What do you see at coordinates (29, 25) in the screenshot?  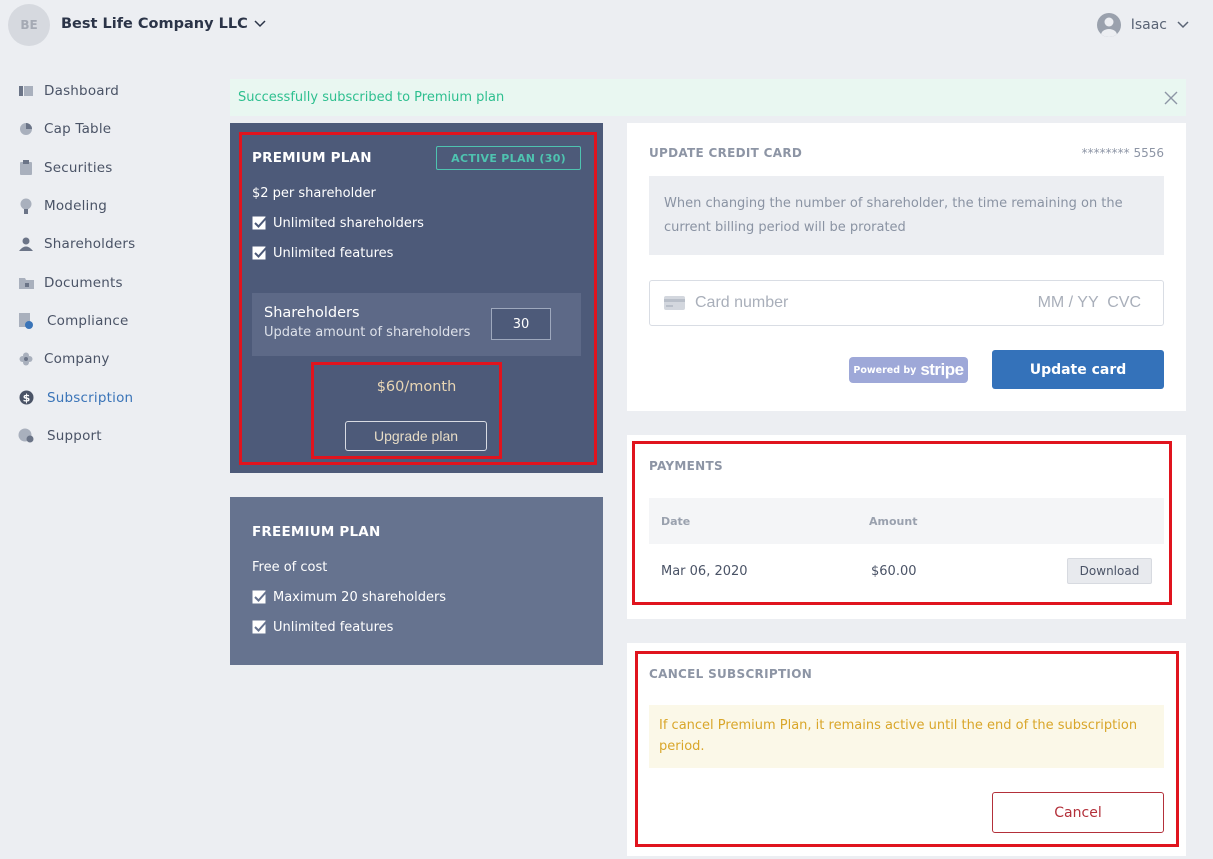 I see `company-avatar: BE` at bounding box center [29, 25].